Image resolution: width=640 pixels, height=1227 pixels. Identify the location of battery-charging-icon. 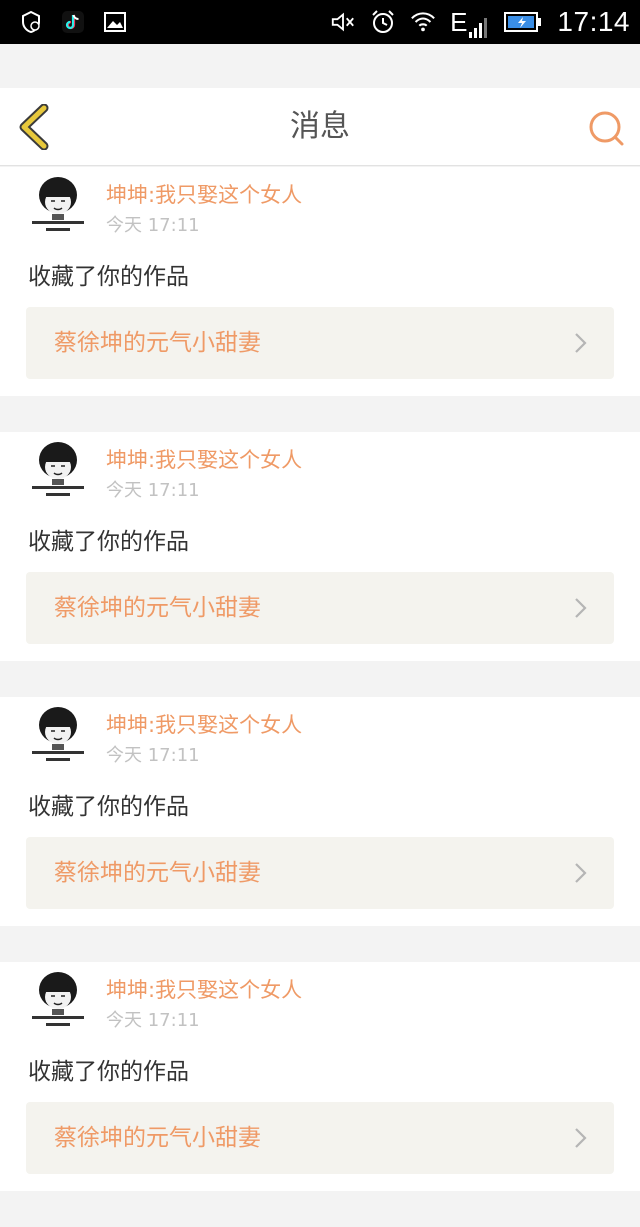
(523, 22).